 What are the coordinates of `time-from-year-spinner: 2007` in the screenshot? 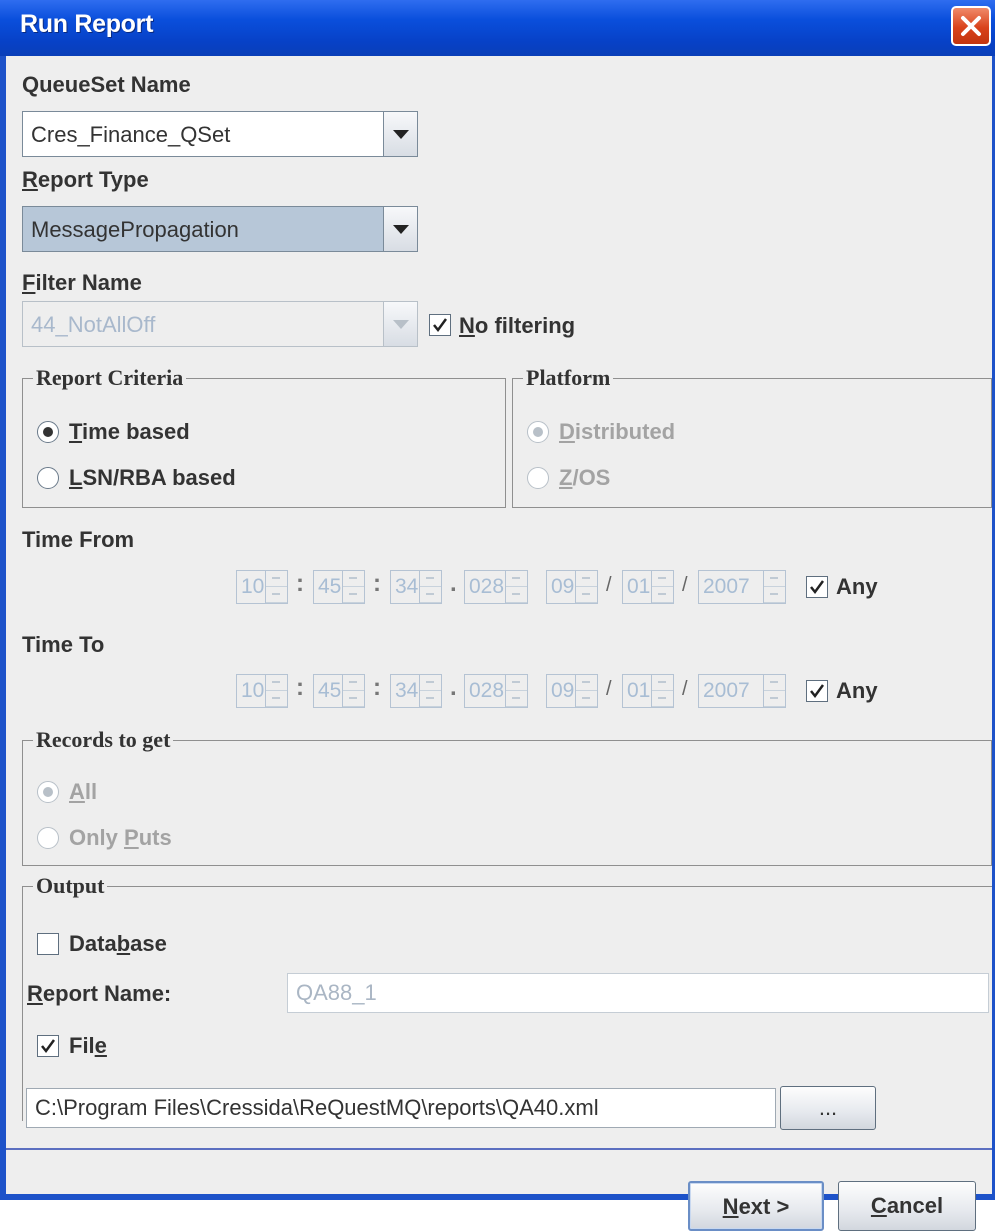 It's located at (742, 587).